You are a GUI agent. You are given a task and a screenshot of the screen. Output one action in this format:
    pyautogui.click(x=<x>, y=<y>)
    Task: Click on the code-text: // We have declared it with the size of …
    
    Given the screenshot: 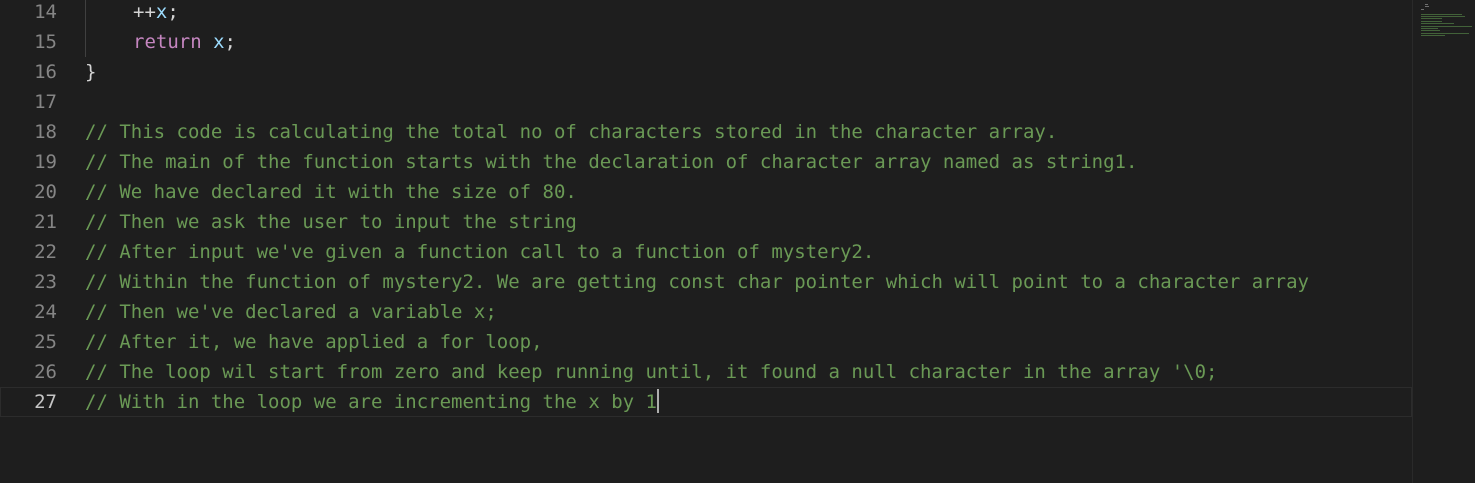 What is the action you would take?
    pyautogui.click(x=331, y=192)
    